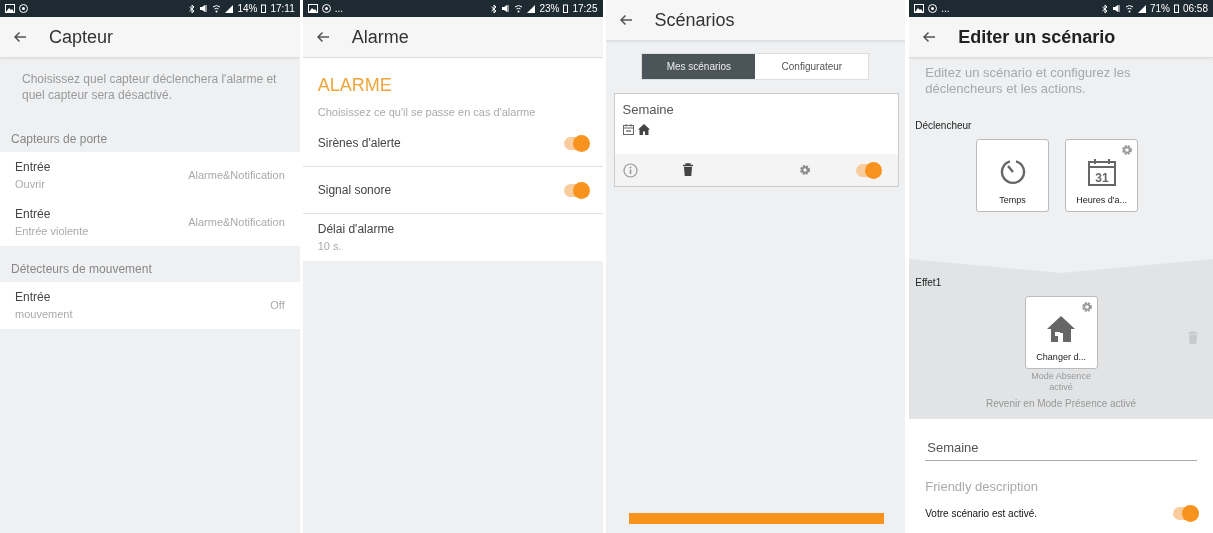 This screenshot has width=1213, height=533. I want to click on screen-title: Capteur, so click(81, 37).